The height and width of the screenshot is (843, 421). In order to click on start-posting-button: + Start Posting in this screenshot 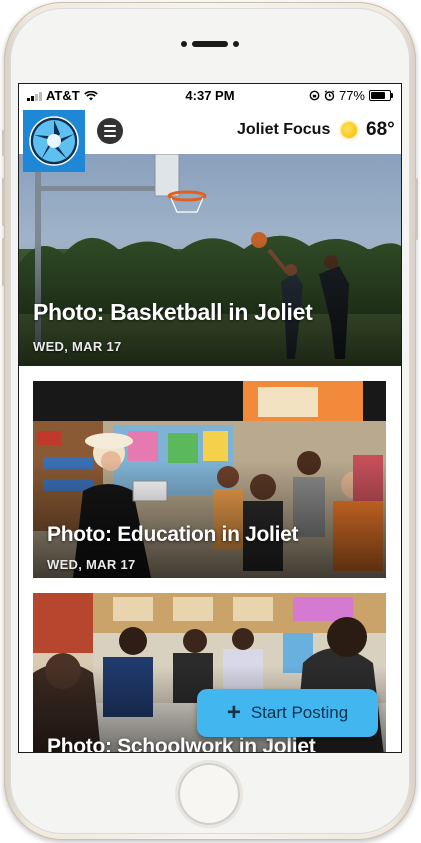, I will do `click(287, 713)`.